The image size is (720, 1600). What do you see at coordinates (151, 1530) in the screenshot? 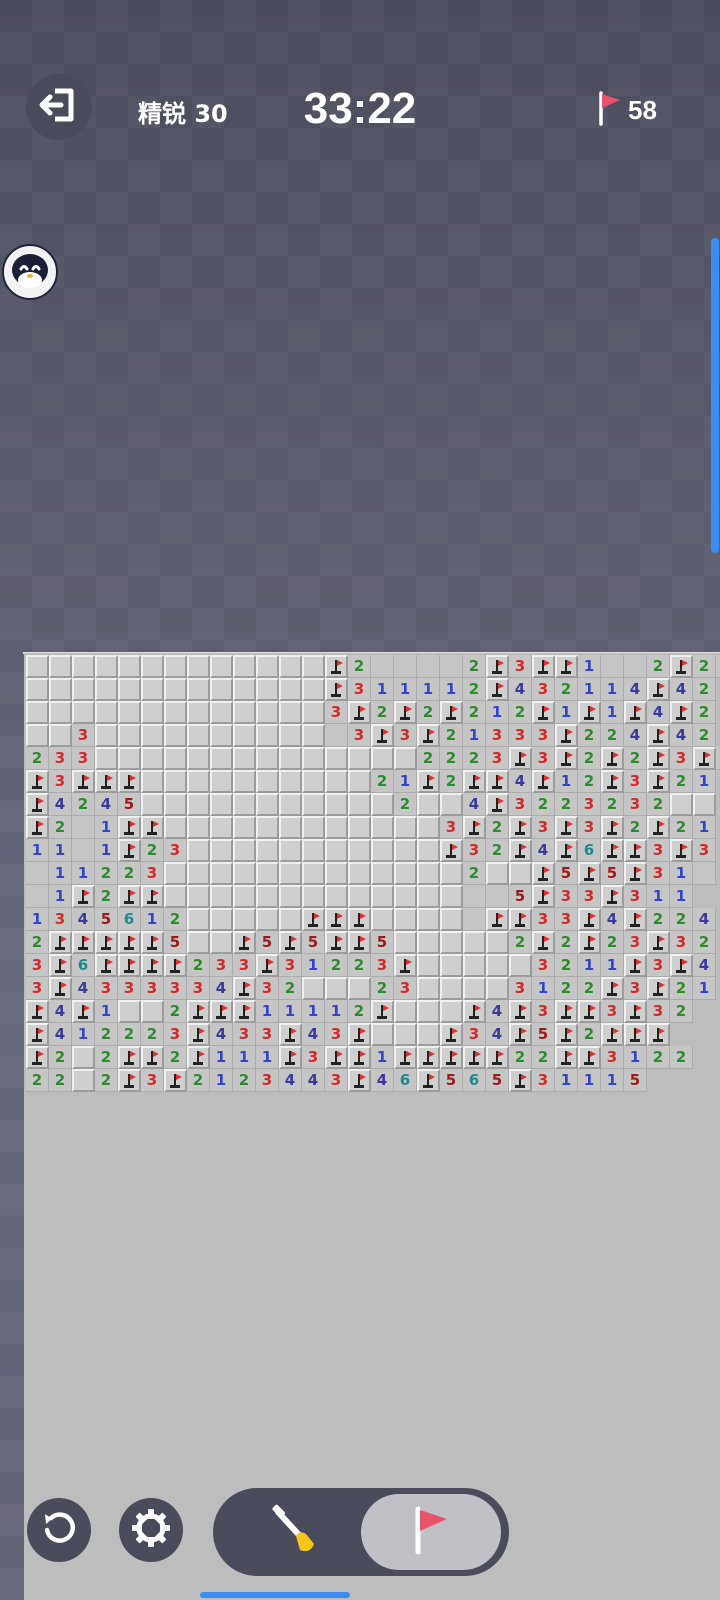
I see `settings-button` at bounding box center [151, 1530].